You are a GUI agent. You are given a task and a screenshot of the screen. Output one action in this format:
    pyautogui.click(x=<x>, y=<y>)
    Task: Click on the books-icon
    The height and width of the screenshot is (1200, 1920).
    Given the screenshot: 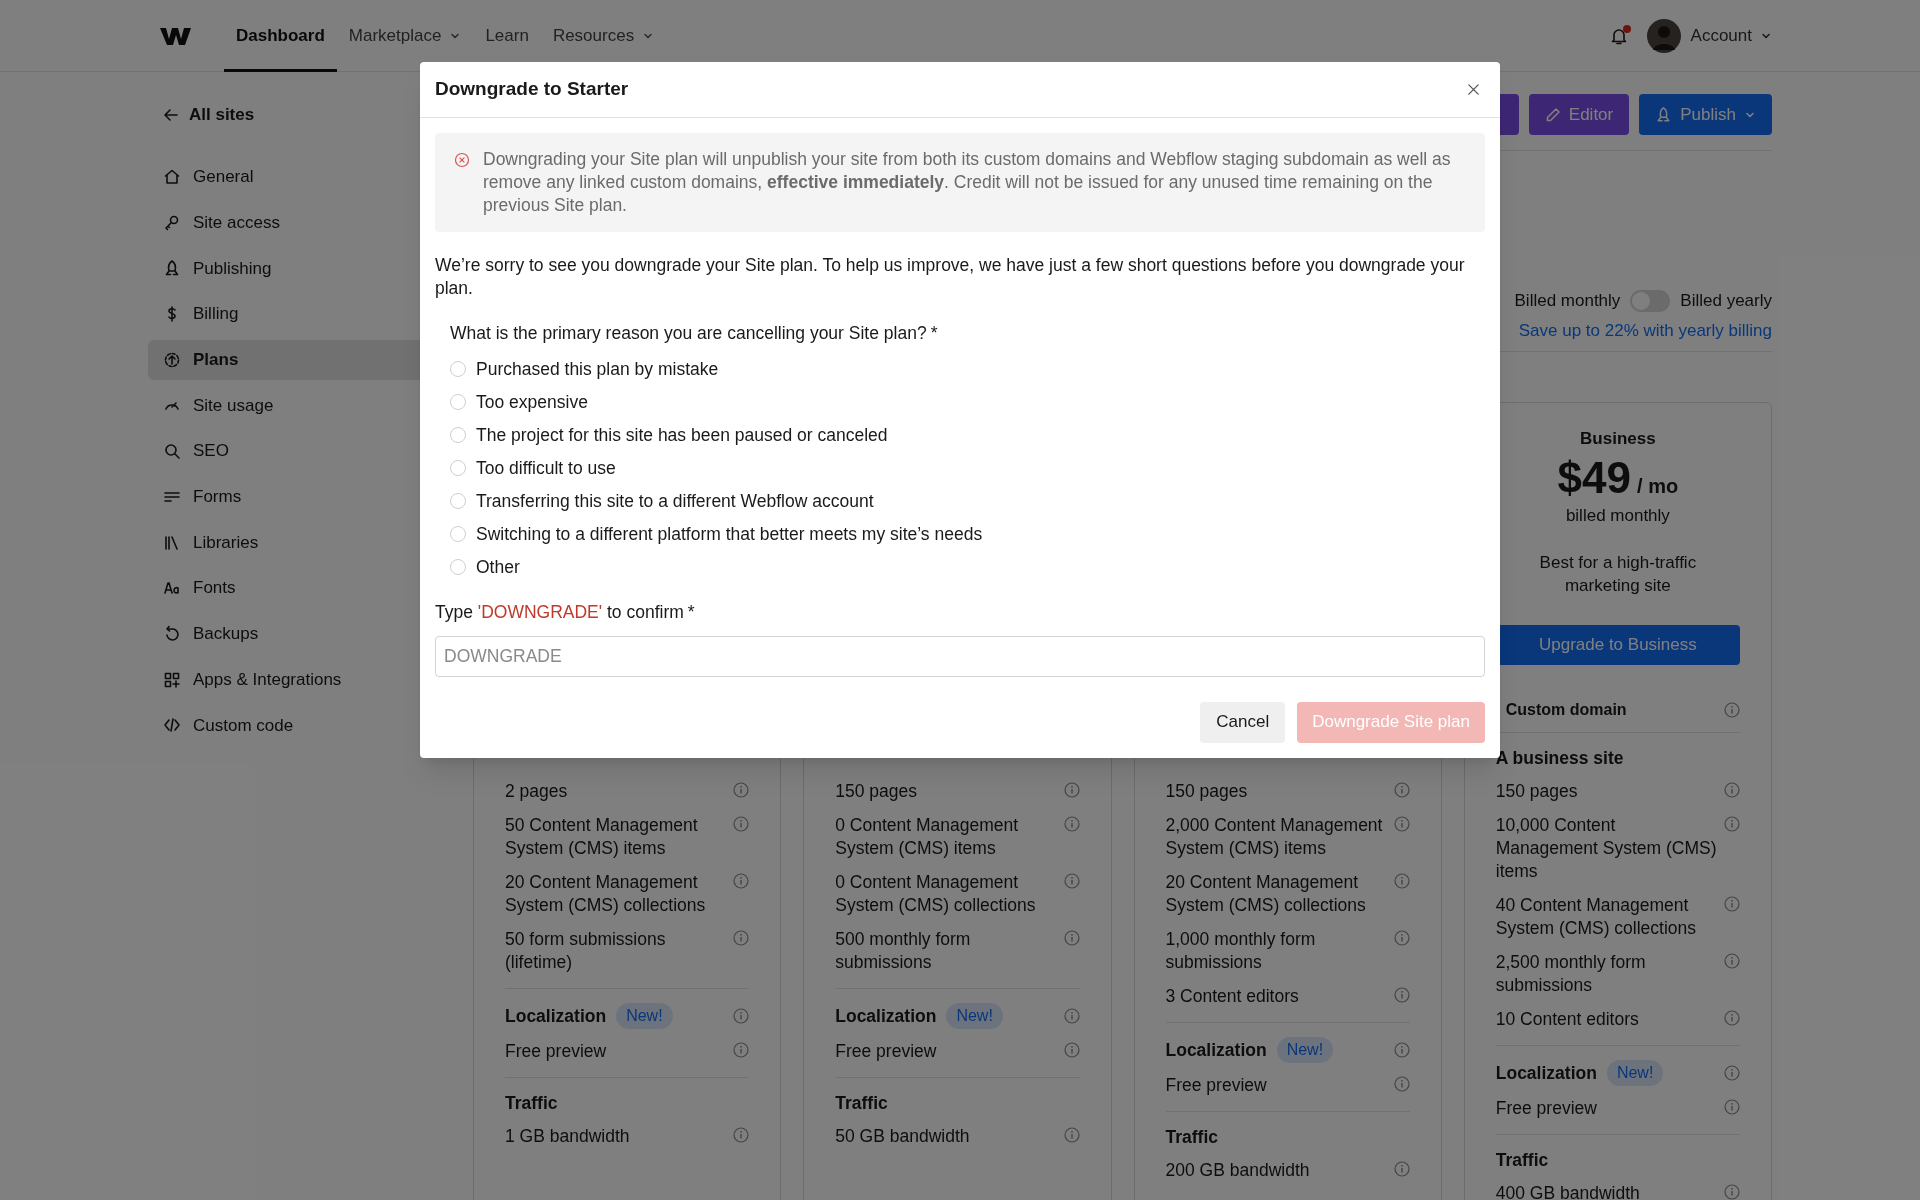 What is the action you would take?
    pyautogui.click(x=172, y=542)
    